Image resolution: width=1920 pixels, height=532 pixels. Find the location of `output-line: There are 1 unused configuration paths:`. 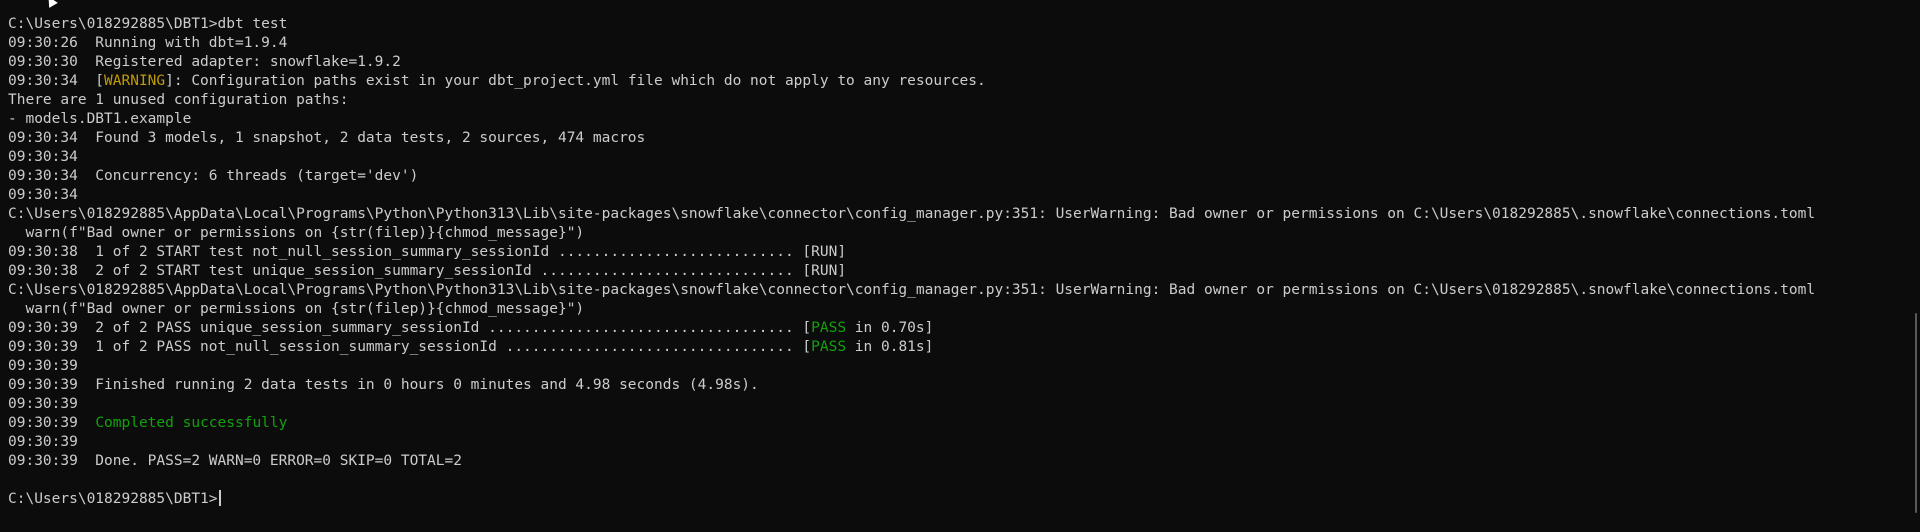

output-line: There are 1 unused configuration paths: is located at coordinates (178, 100).